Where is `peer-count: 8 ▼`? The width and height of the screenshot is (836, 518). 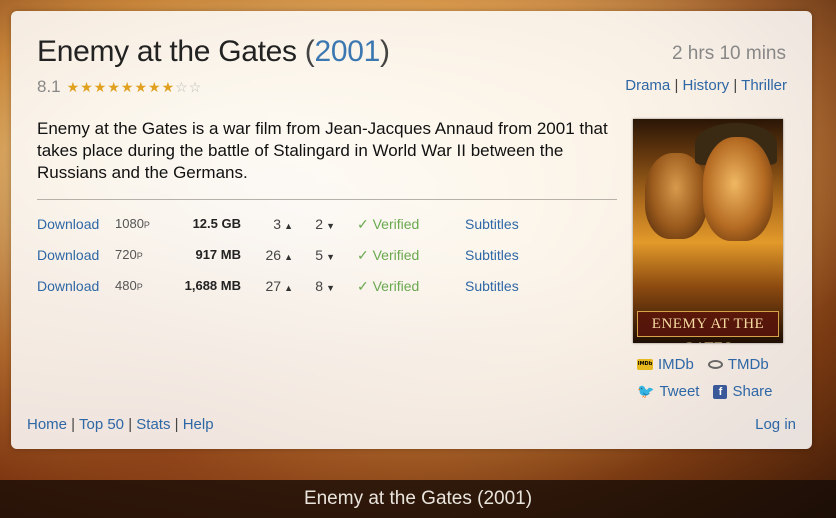
peer-count: 8 ▼ is located at coordinates (325, 286).